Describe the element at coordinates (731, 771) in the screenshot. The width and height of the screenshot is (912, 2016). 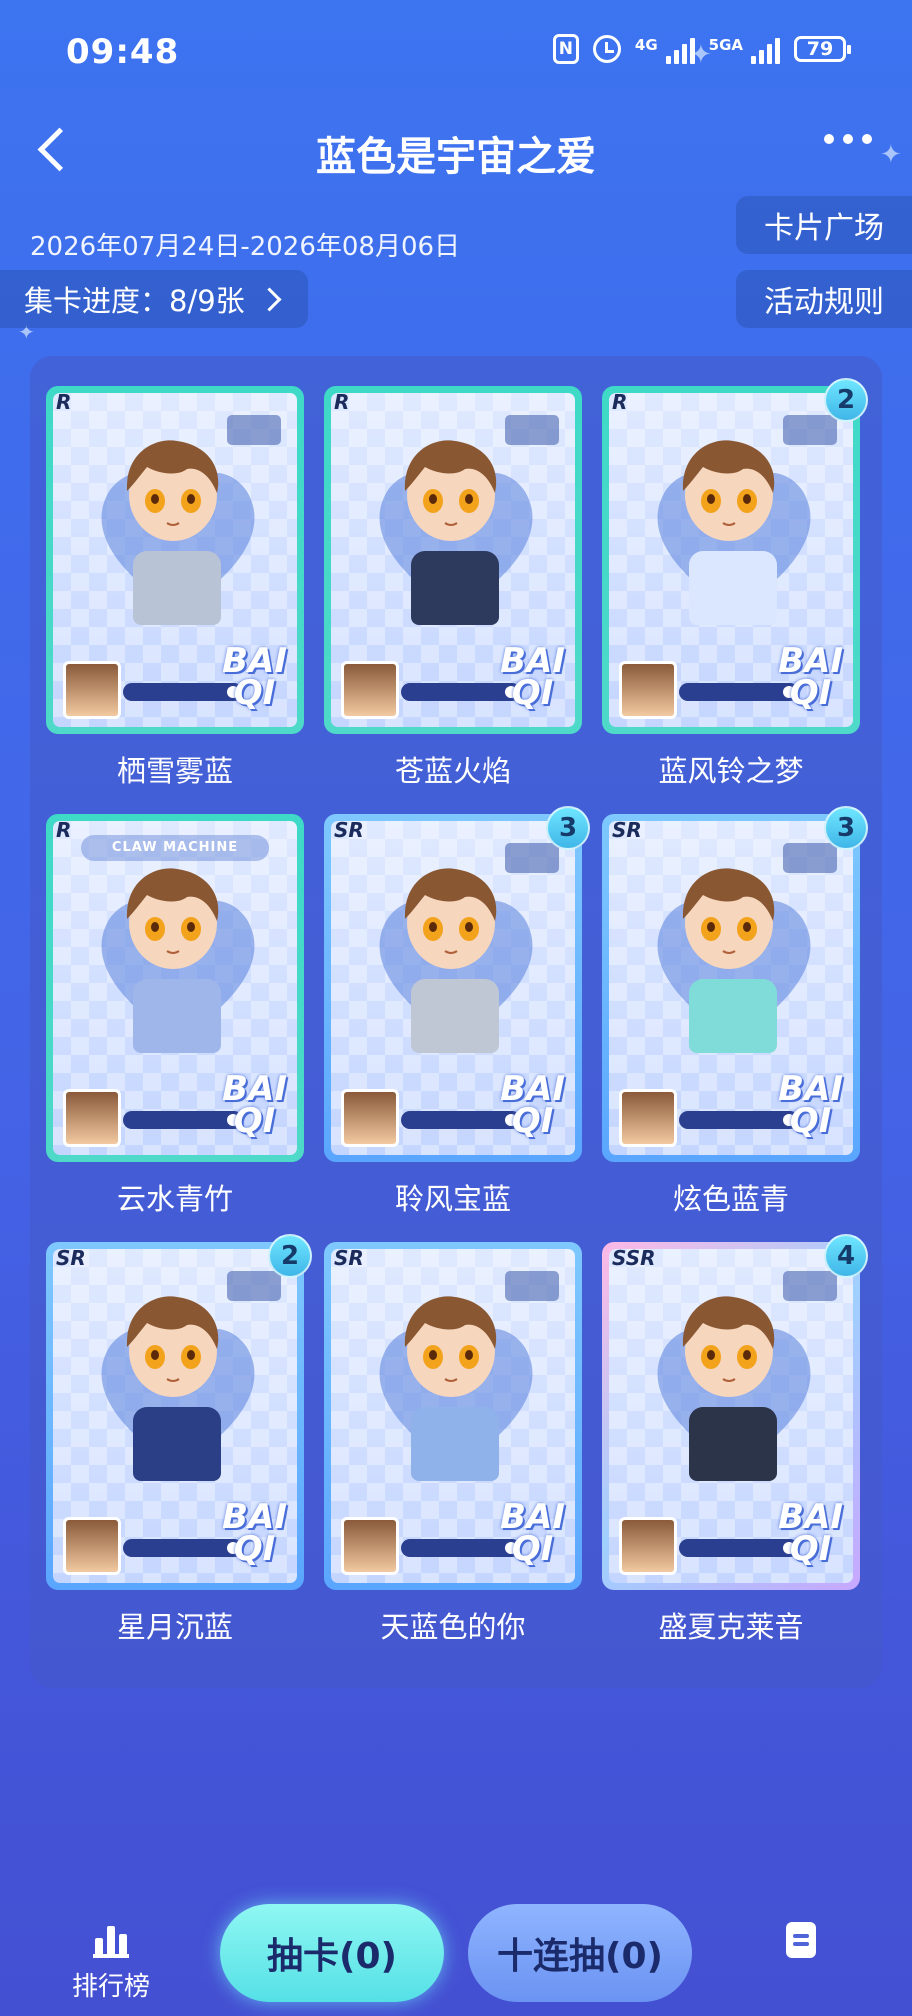
I see `card-name: 蓝风铃之梦` at that location.